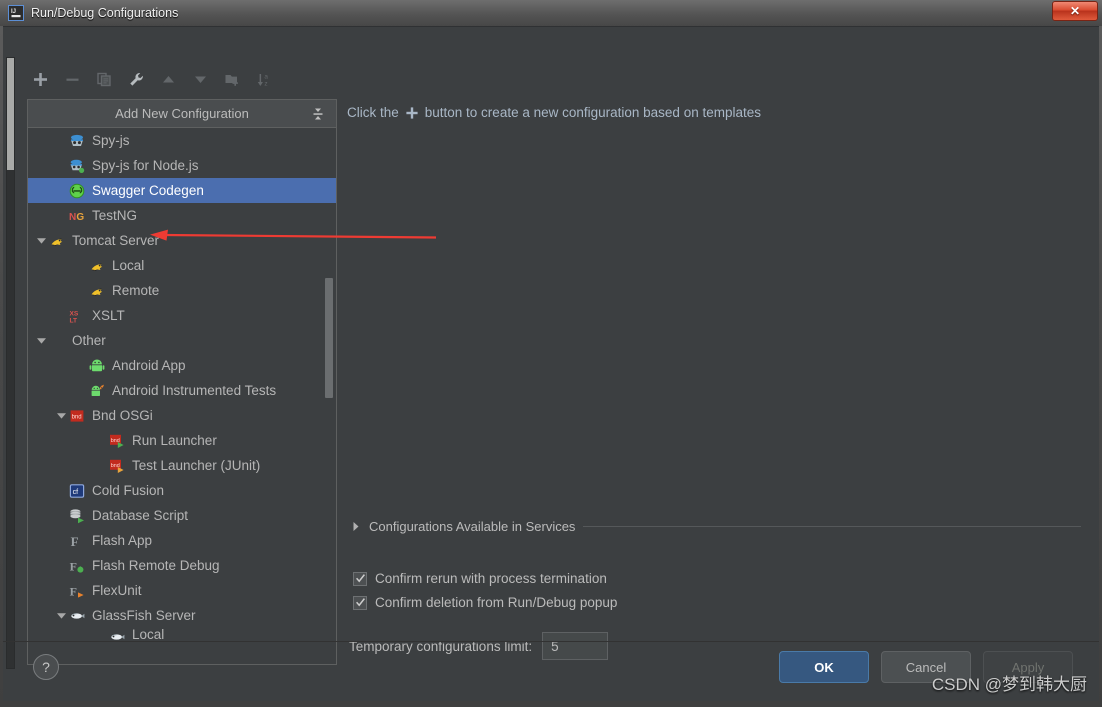  Describe the element at coordinates (73, 591) in the screenshot. I see `svg-text: F` at that location.